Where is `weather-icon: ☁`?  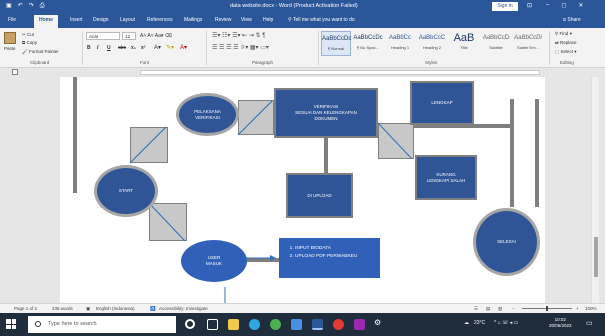 weather-icon: ☁ is located at coordinates (466, 323).